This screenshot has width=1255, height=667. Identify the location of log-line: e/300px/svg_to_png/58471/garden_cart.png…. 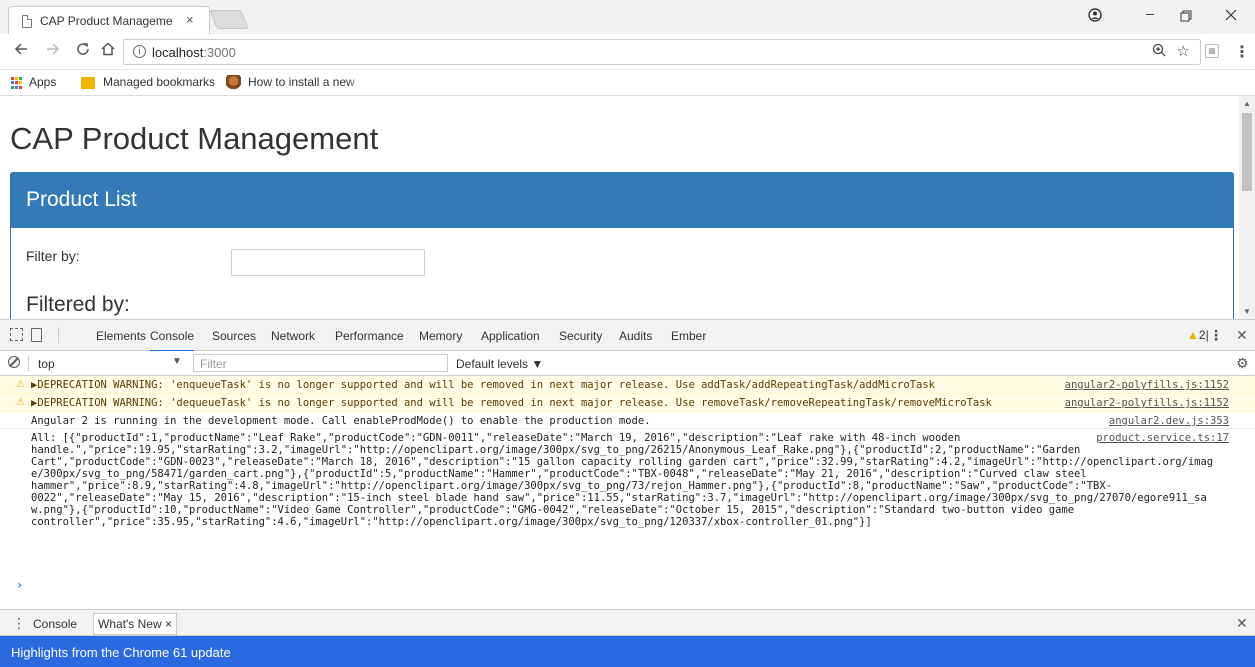
(559, 474).